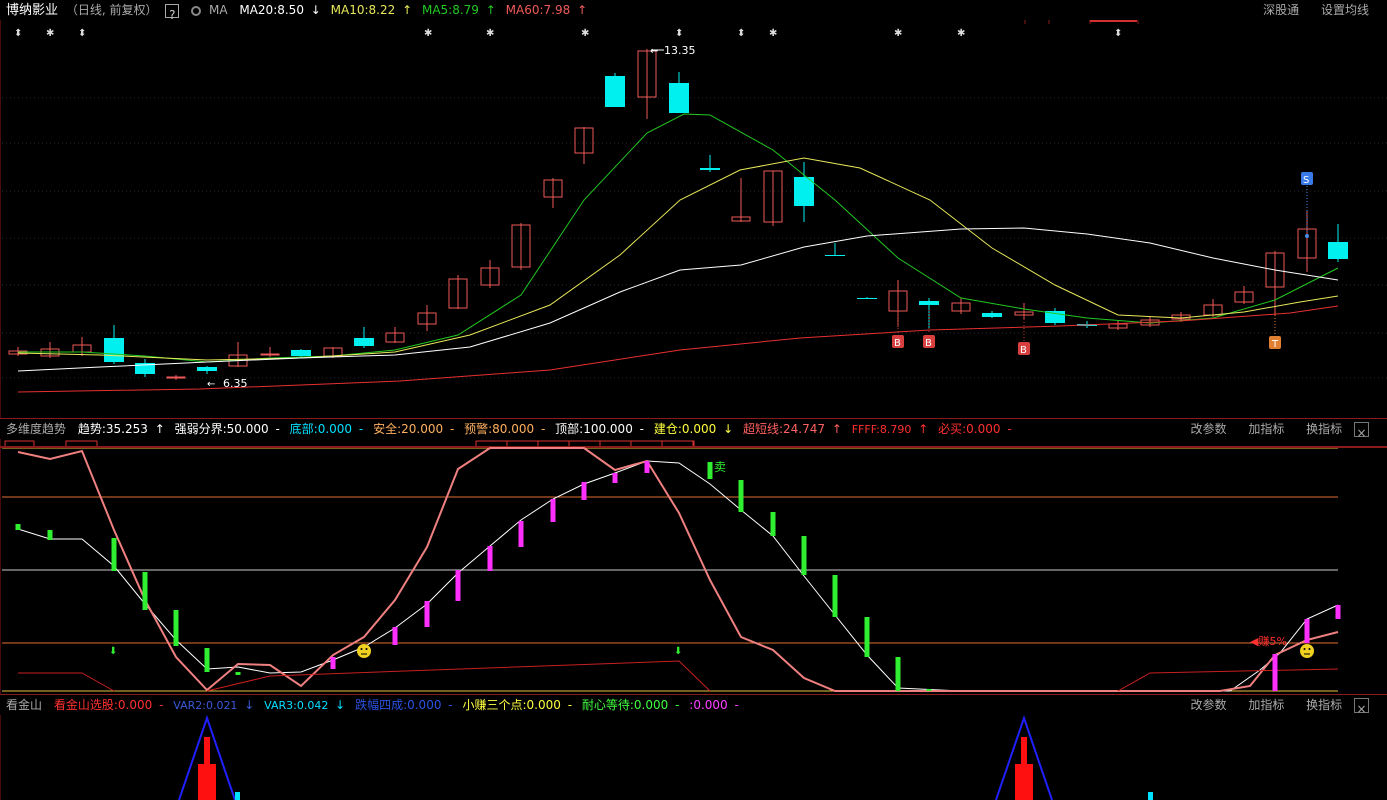 The width and height of the screenshot is (1387, 800). I want to click on jinshan-params-button: 改参数, so click(1208, 705).